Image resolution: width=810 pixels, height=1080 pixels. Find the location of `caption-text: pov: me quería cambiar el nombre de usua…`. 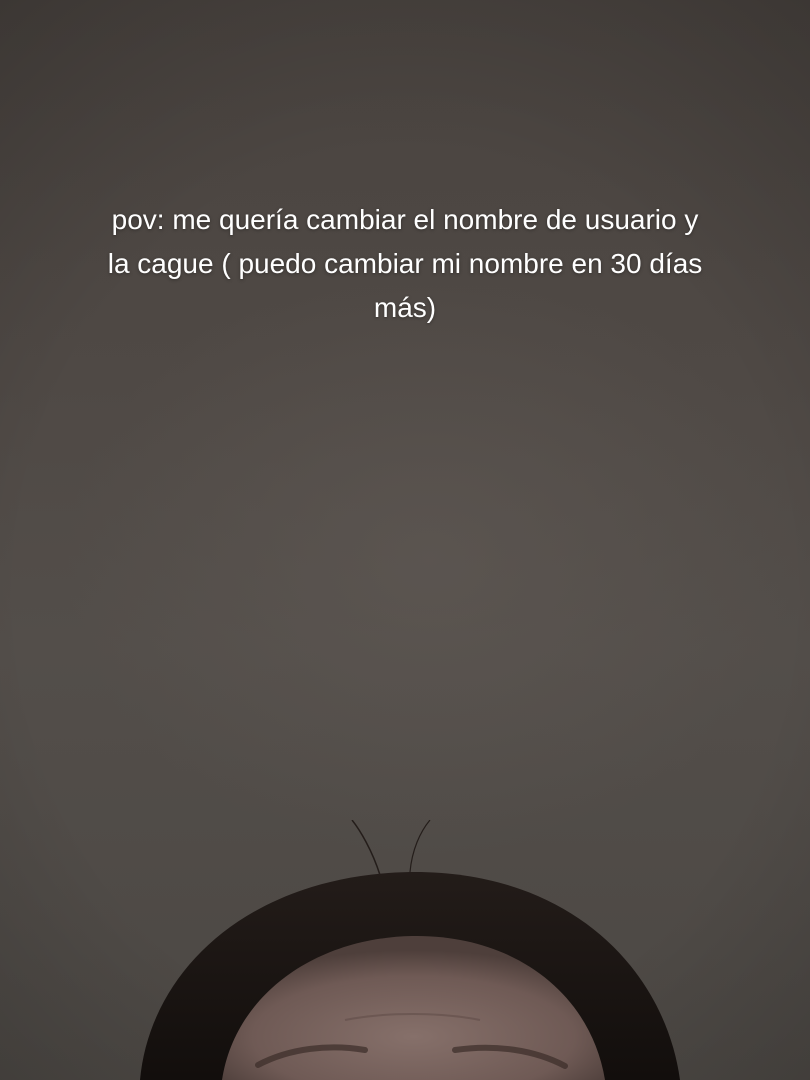

caption-text: pov: me quería cambiar el nombre de usua… is located at coordinates (405, 263).